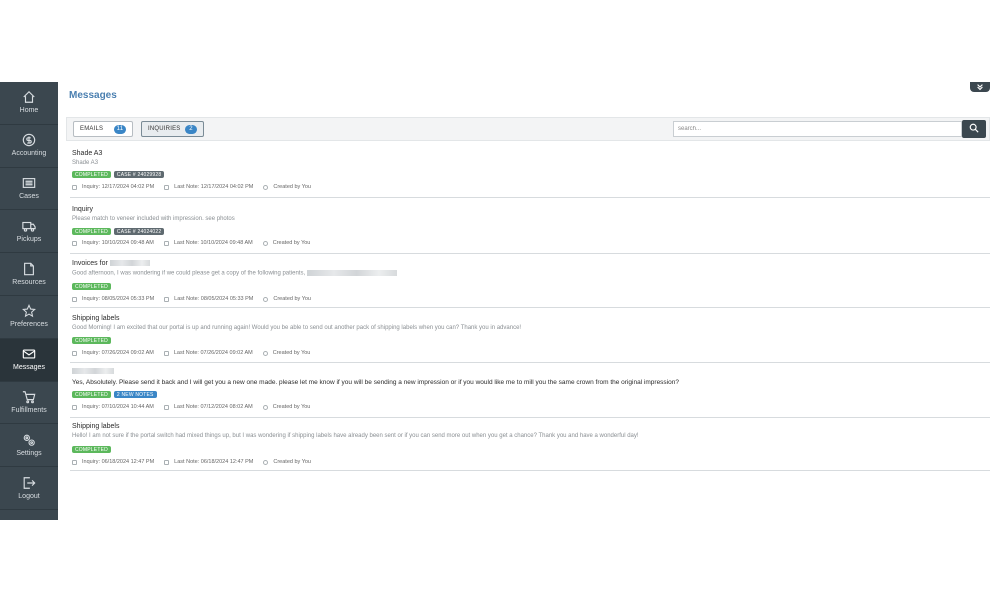  Describe the element at coordinates (980, 87) in the screenshot. I see `collapse-button` at that location.